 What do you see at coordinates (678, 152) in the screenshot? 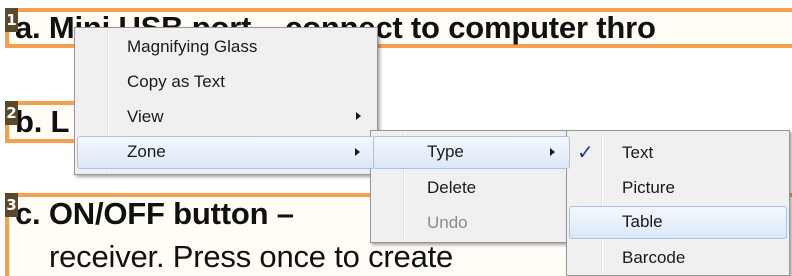
I see `menu-item-text: ✓ Text` at bounding box center [678, 152].